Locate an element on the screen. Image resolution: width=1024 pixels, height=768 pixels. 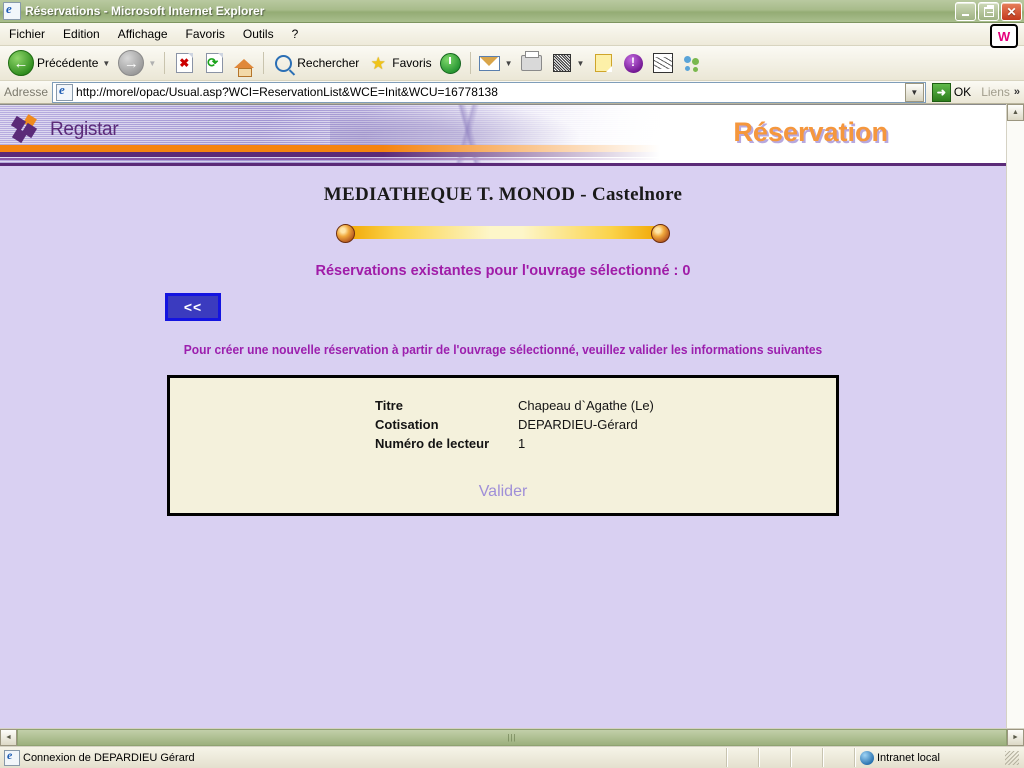
page-title: Réservation is located at coordinates (810, 132).